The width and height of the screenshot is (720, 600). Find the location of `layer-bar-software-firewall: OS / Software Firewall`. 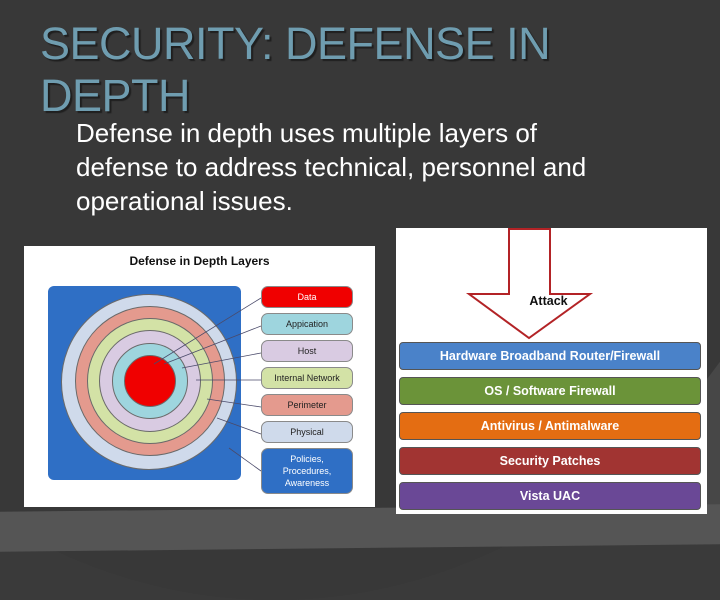

layer-bar-software-firewall: OS / Software Firewall is located at coordinates (550, 391).